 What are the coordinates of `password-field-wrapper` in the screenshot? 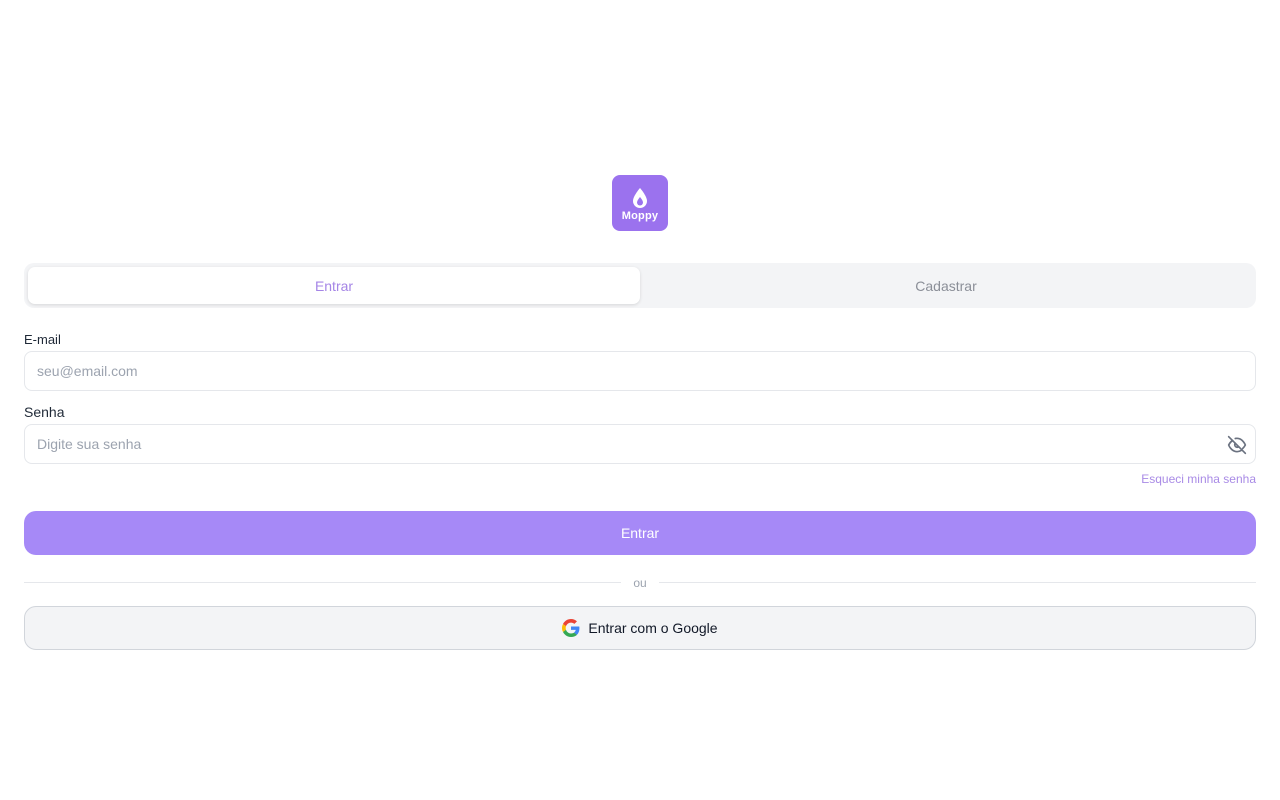 It's located at (640, 444).